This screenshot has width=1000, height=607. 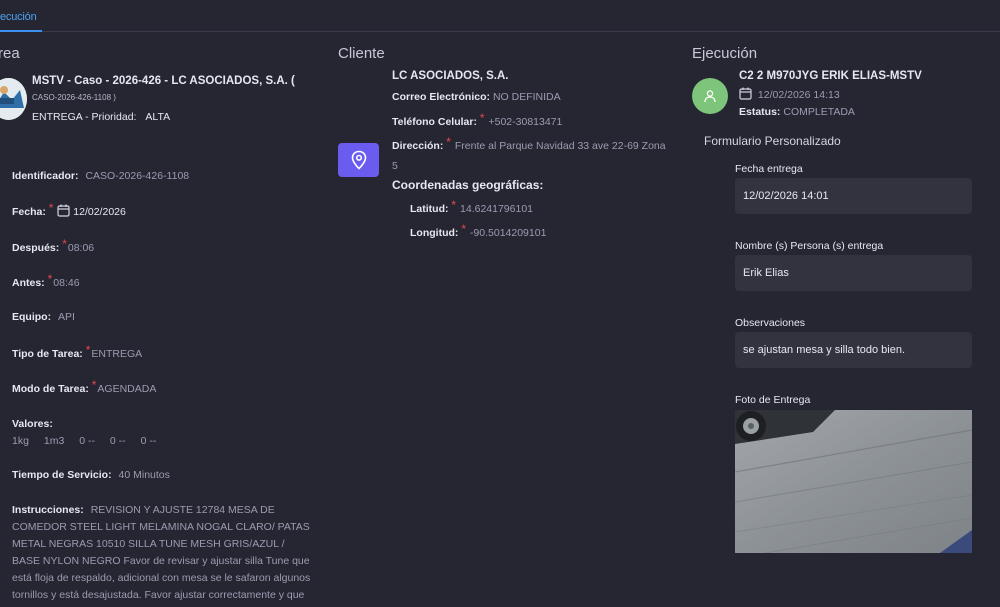 I want to click on user-icon, so click(x=710, y=96).